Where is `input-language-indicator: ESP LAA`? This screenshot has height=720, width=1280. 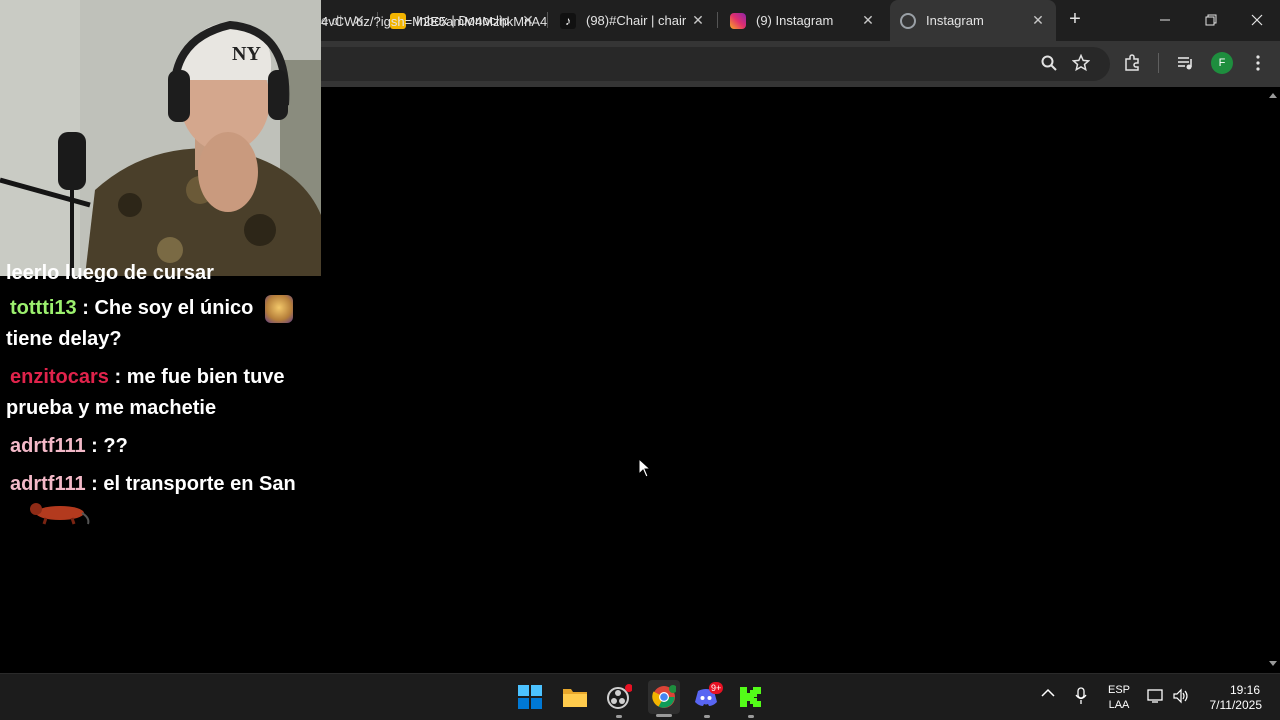 input-language-indicator: ESP LAA is located at coordinates (1119, 698).